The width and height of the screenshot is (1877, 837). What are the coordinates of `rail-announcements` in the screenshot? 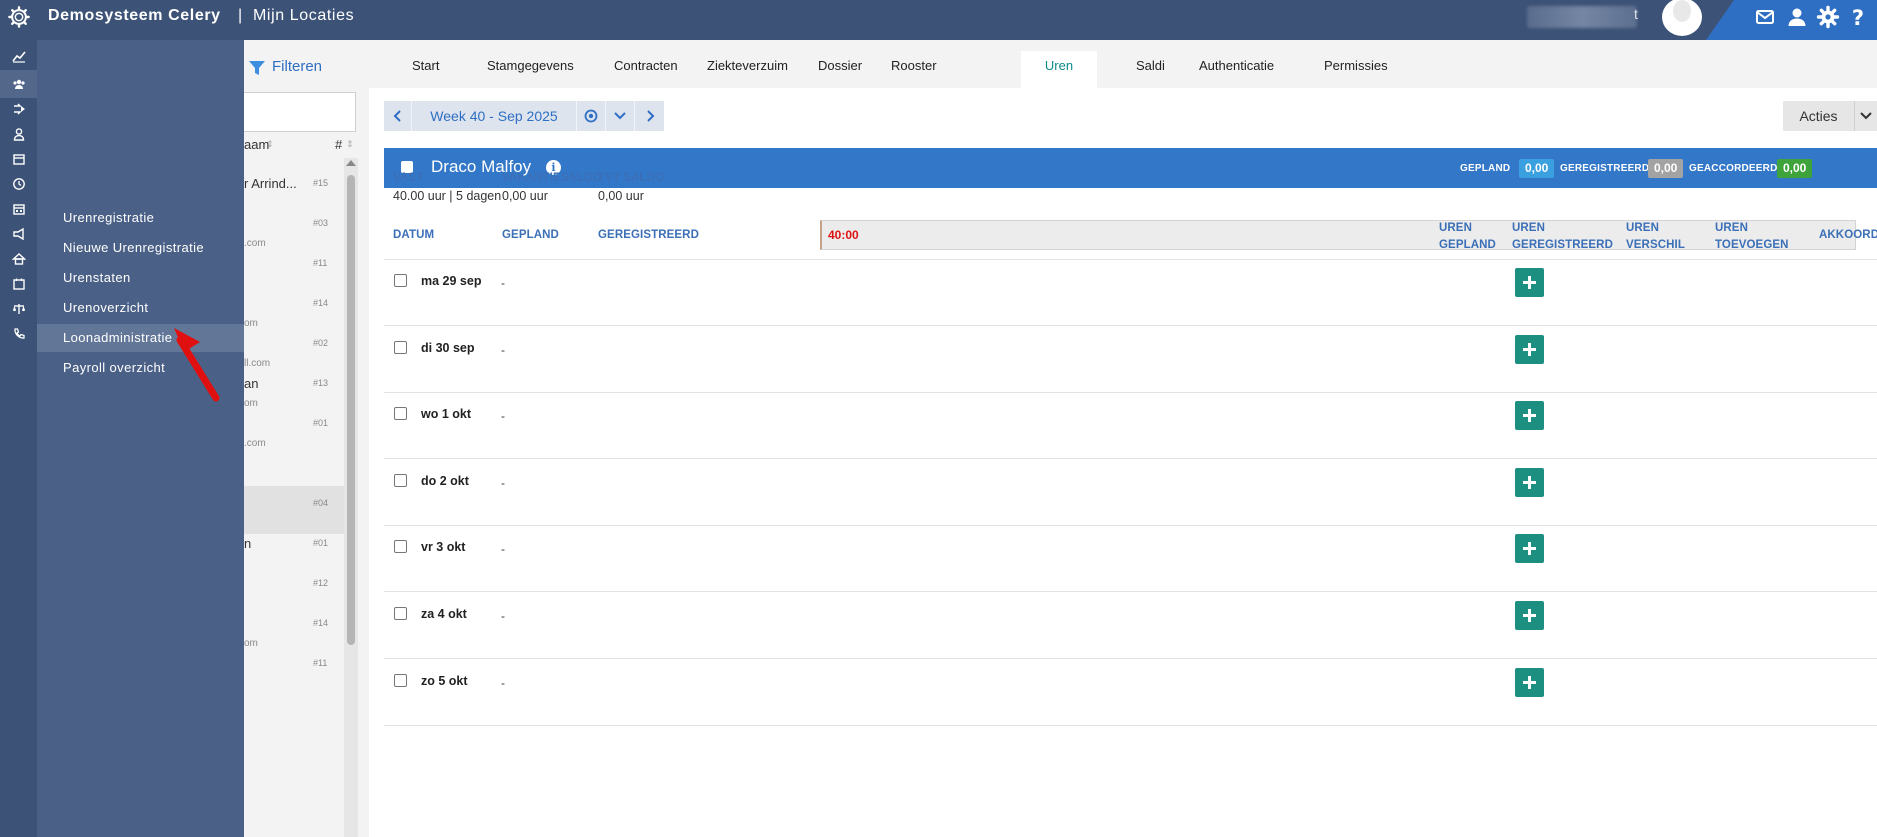 It's located at (18, 234).